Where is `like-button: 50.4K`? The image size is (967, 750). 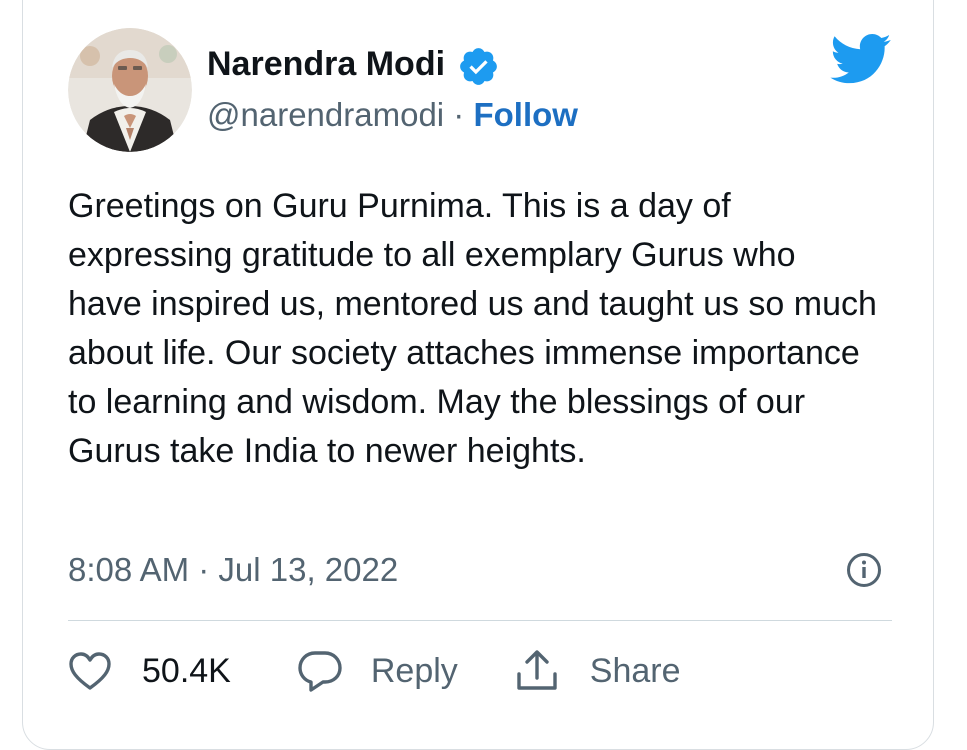 like-button: 50.4K is located at coordinates (149, 671).